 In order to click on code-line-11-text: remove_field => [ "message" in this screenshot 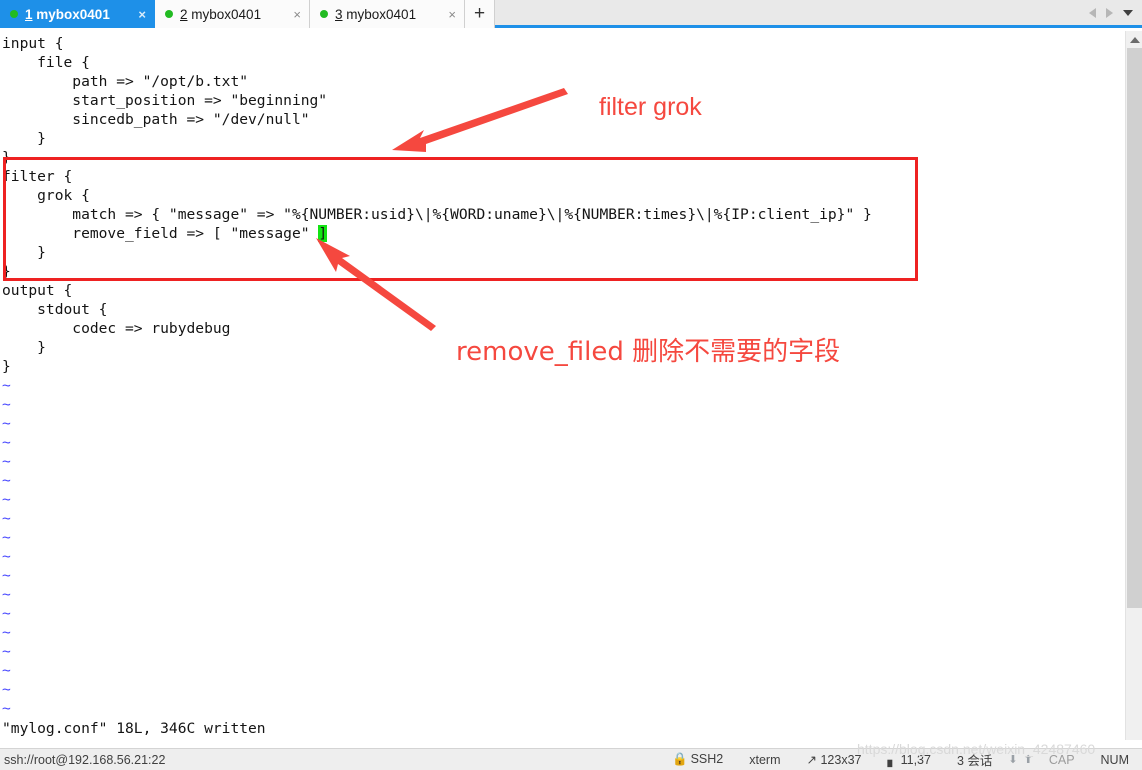, I will do `click(160, 233)`.